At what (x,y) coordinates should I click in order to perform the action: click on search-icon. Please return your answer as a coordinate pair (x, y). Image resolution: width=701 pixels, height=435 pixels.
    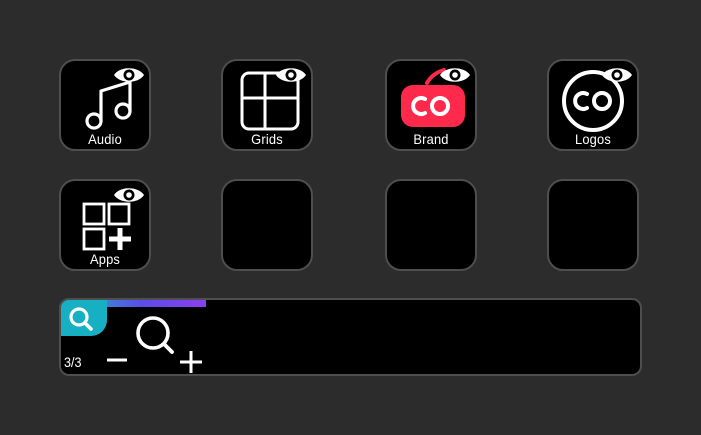
    Looking at the image, I should click on (81, 319).